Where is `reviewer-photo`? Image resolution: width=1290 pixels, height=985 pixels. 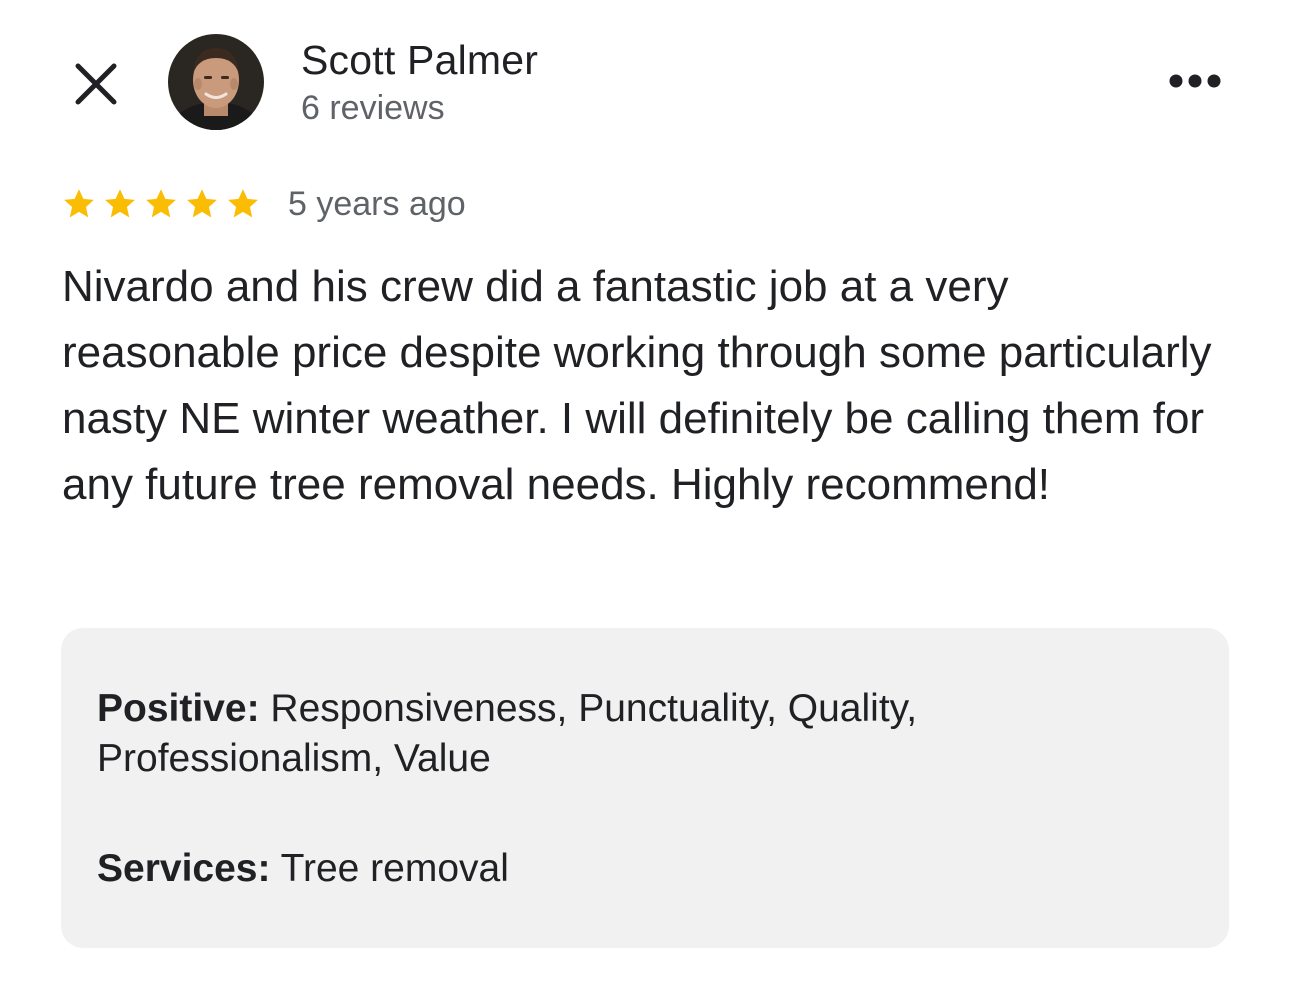
reviewer-photo is located at coordinates (216, 82).